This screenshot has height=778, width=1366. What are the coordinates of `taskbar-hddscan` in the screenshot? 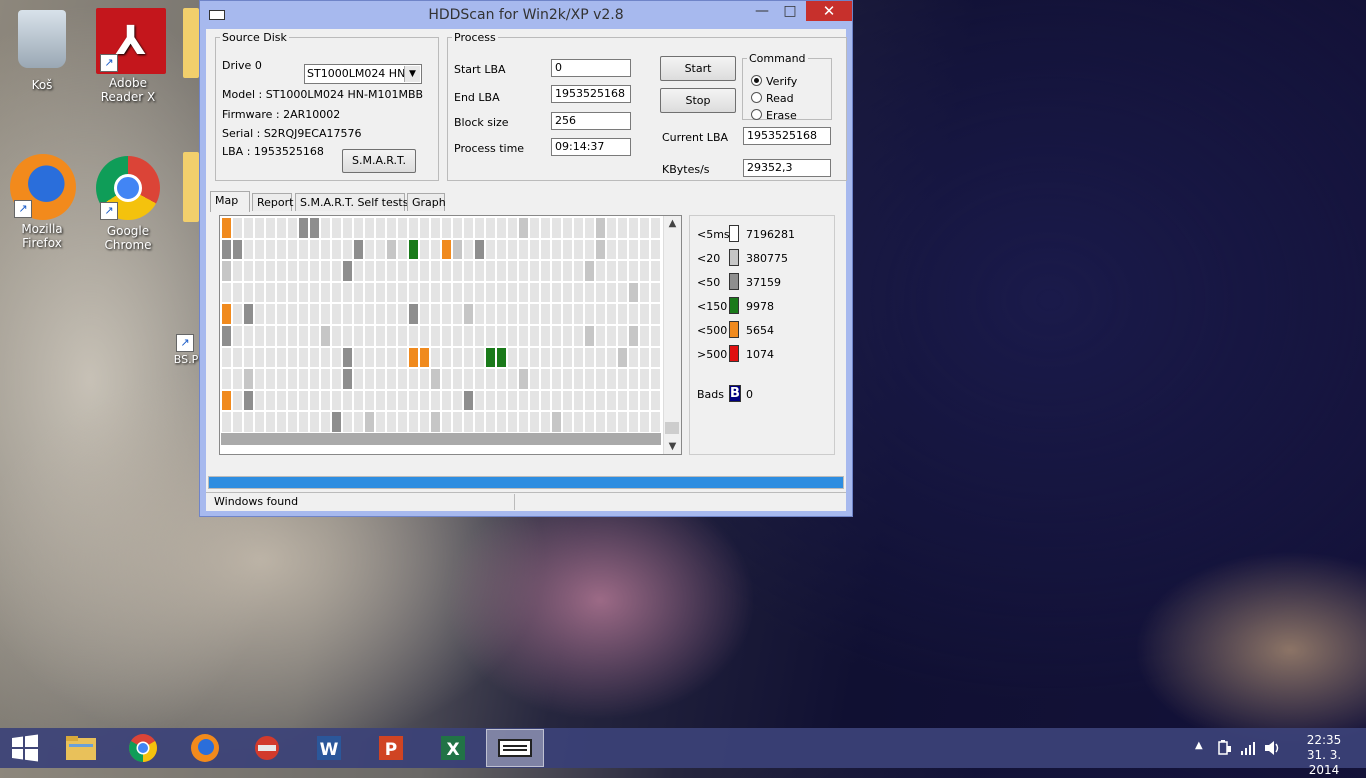 It's located at (515, 748).